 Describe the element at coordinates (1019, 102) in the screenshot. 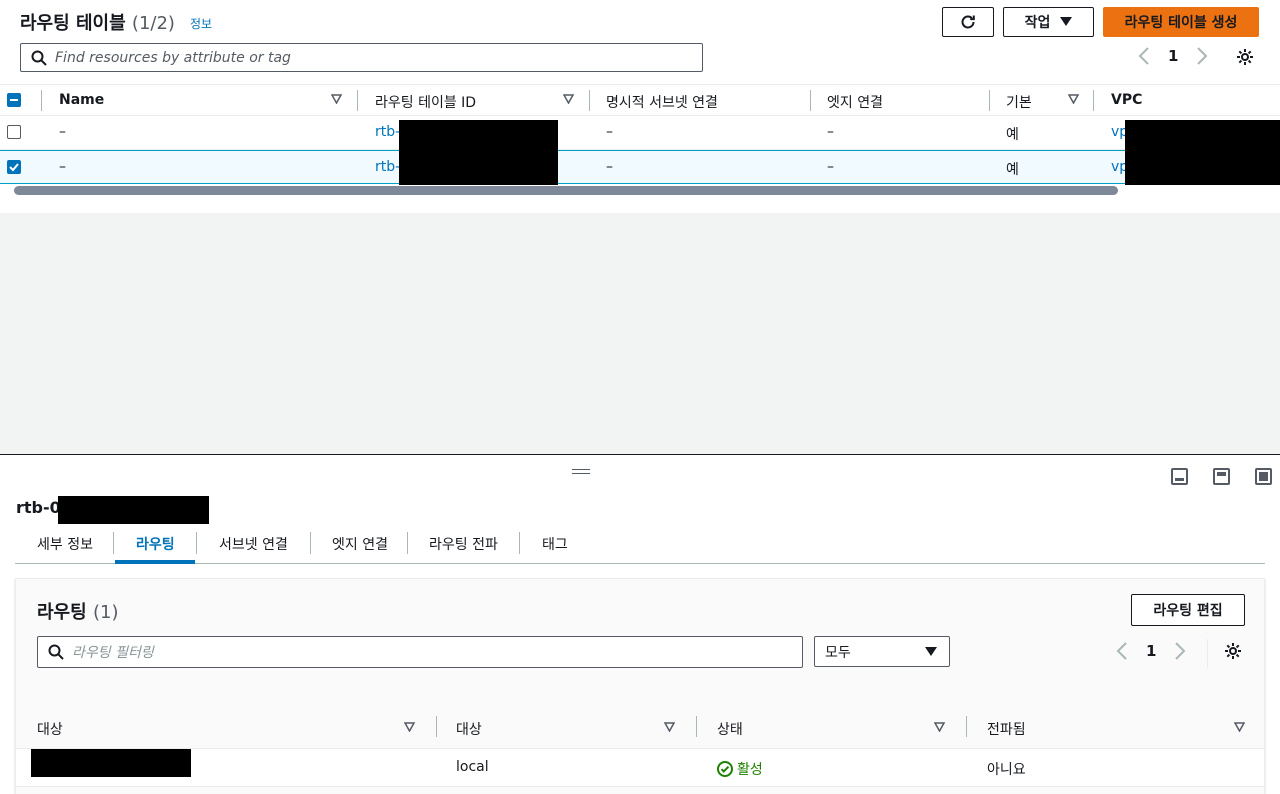

I see `column-header-main: 기본` at that location.